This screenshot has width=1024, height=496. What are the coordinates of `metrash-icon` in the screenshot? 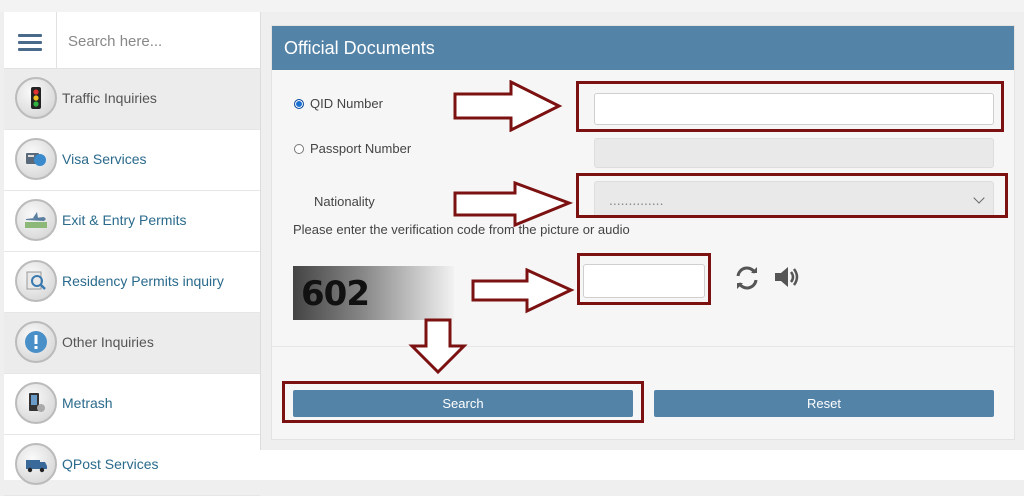 It's located at (36, 403).